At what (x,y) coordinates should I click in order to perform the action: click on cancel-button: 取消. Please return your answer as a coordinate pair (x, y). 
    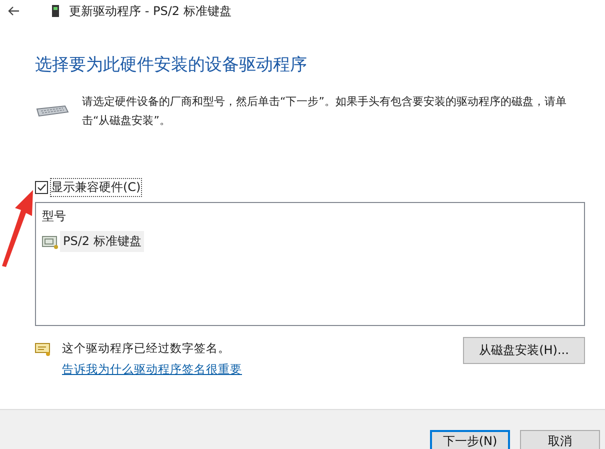
    Looking at the image, I should click on (560, 439).